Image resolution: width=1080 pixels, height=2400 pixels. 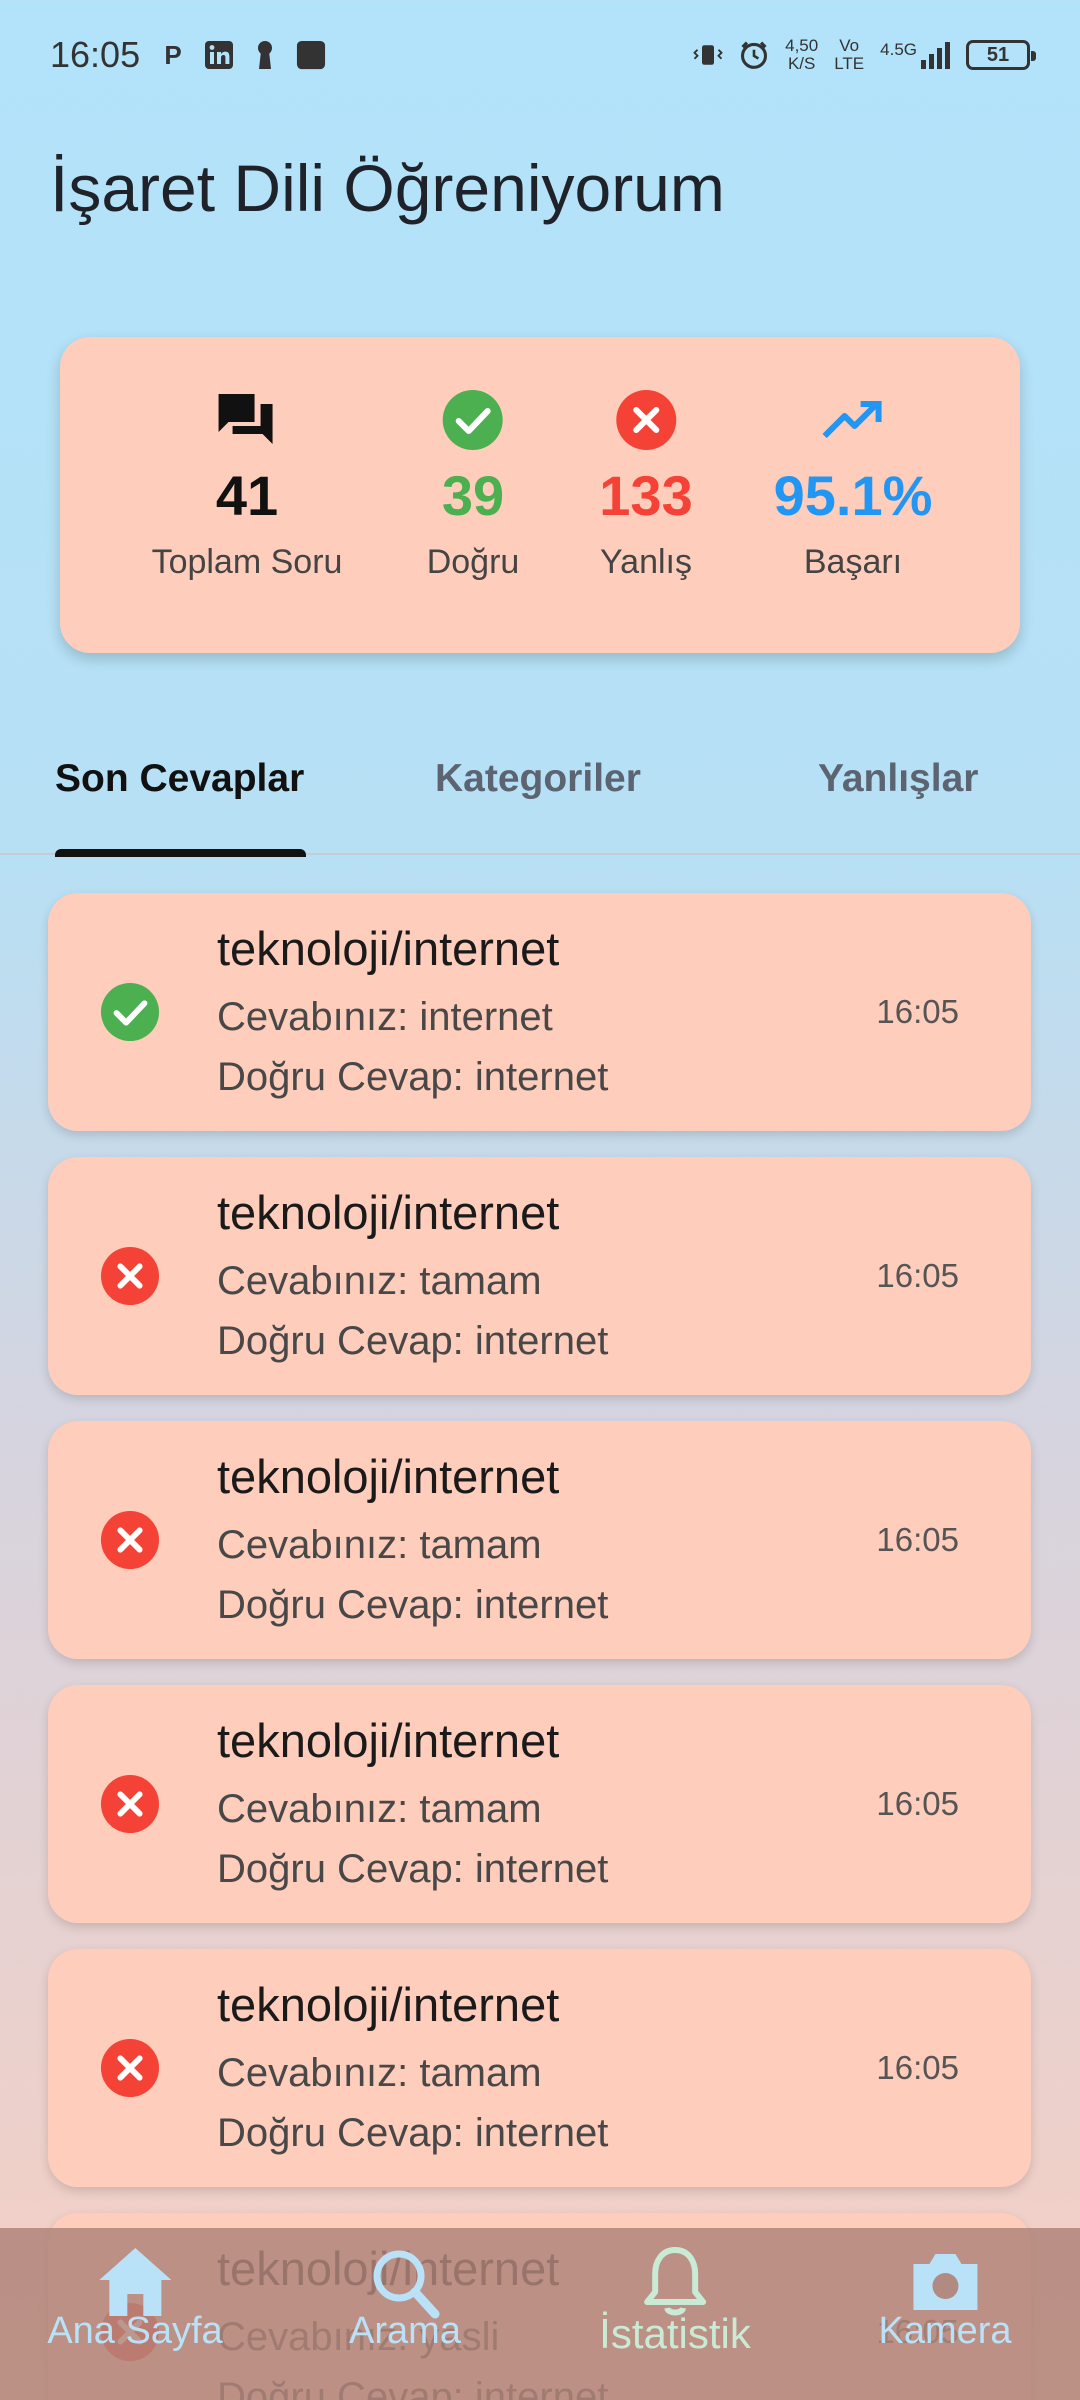 I want to click on network-label: 4.5G, so click(x=898, y=49).